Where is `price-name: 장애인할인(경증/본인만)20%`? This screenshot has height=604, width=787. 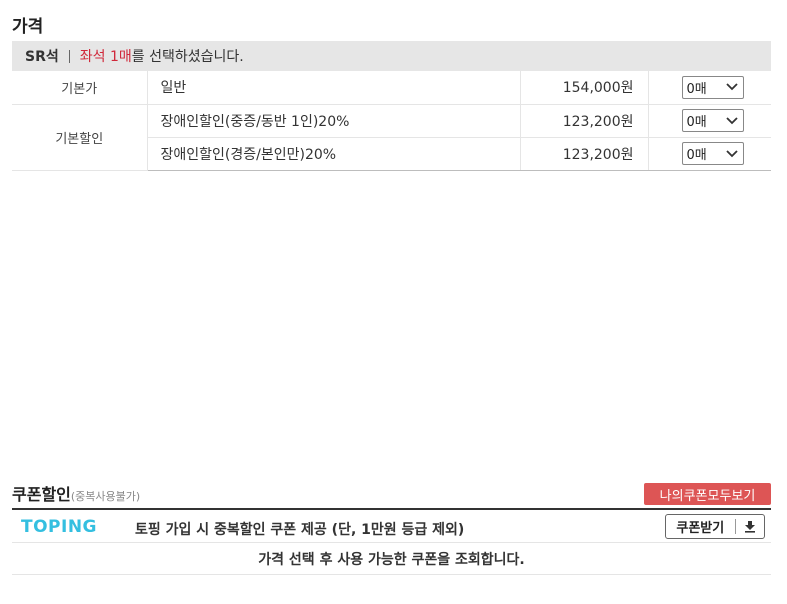
price-name: 장애인할인(경증/본인만)20% is located at coordinates (333, 154).